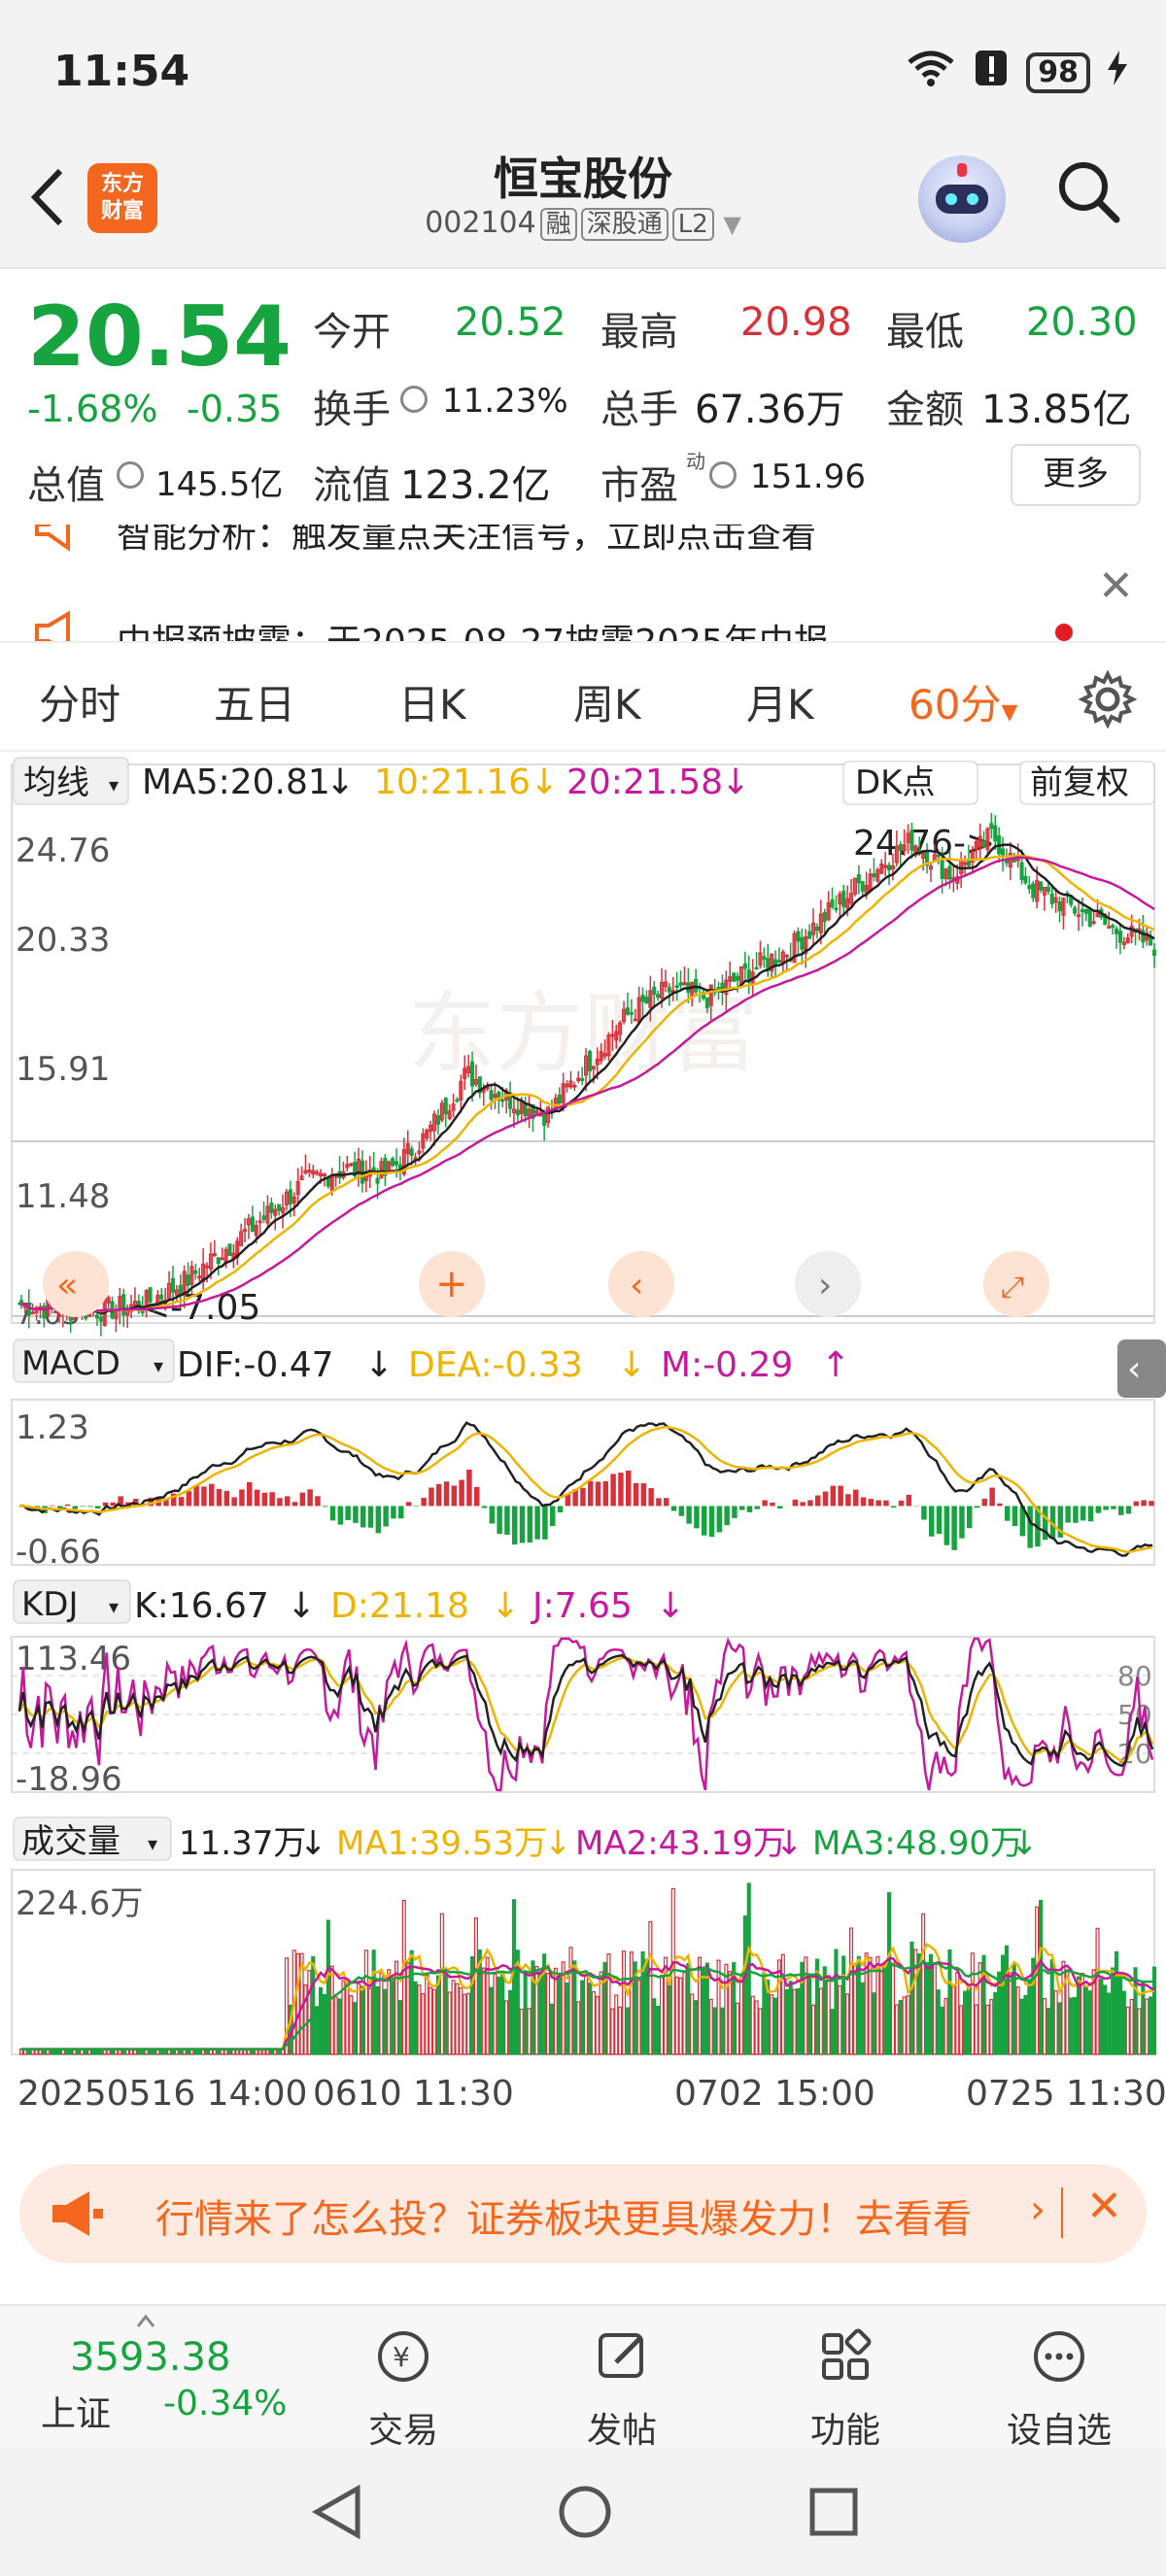 The width and height of the screenshot is (1166, 2576). What do you see at coordinates (607, 701) in the screenshot?
I see `tab-weekly: 周K` at bounding box center [607, 701].